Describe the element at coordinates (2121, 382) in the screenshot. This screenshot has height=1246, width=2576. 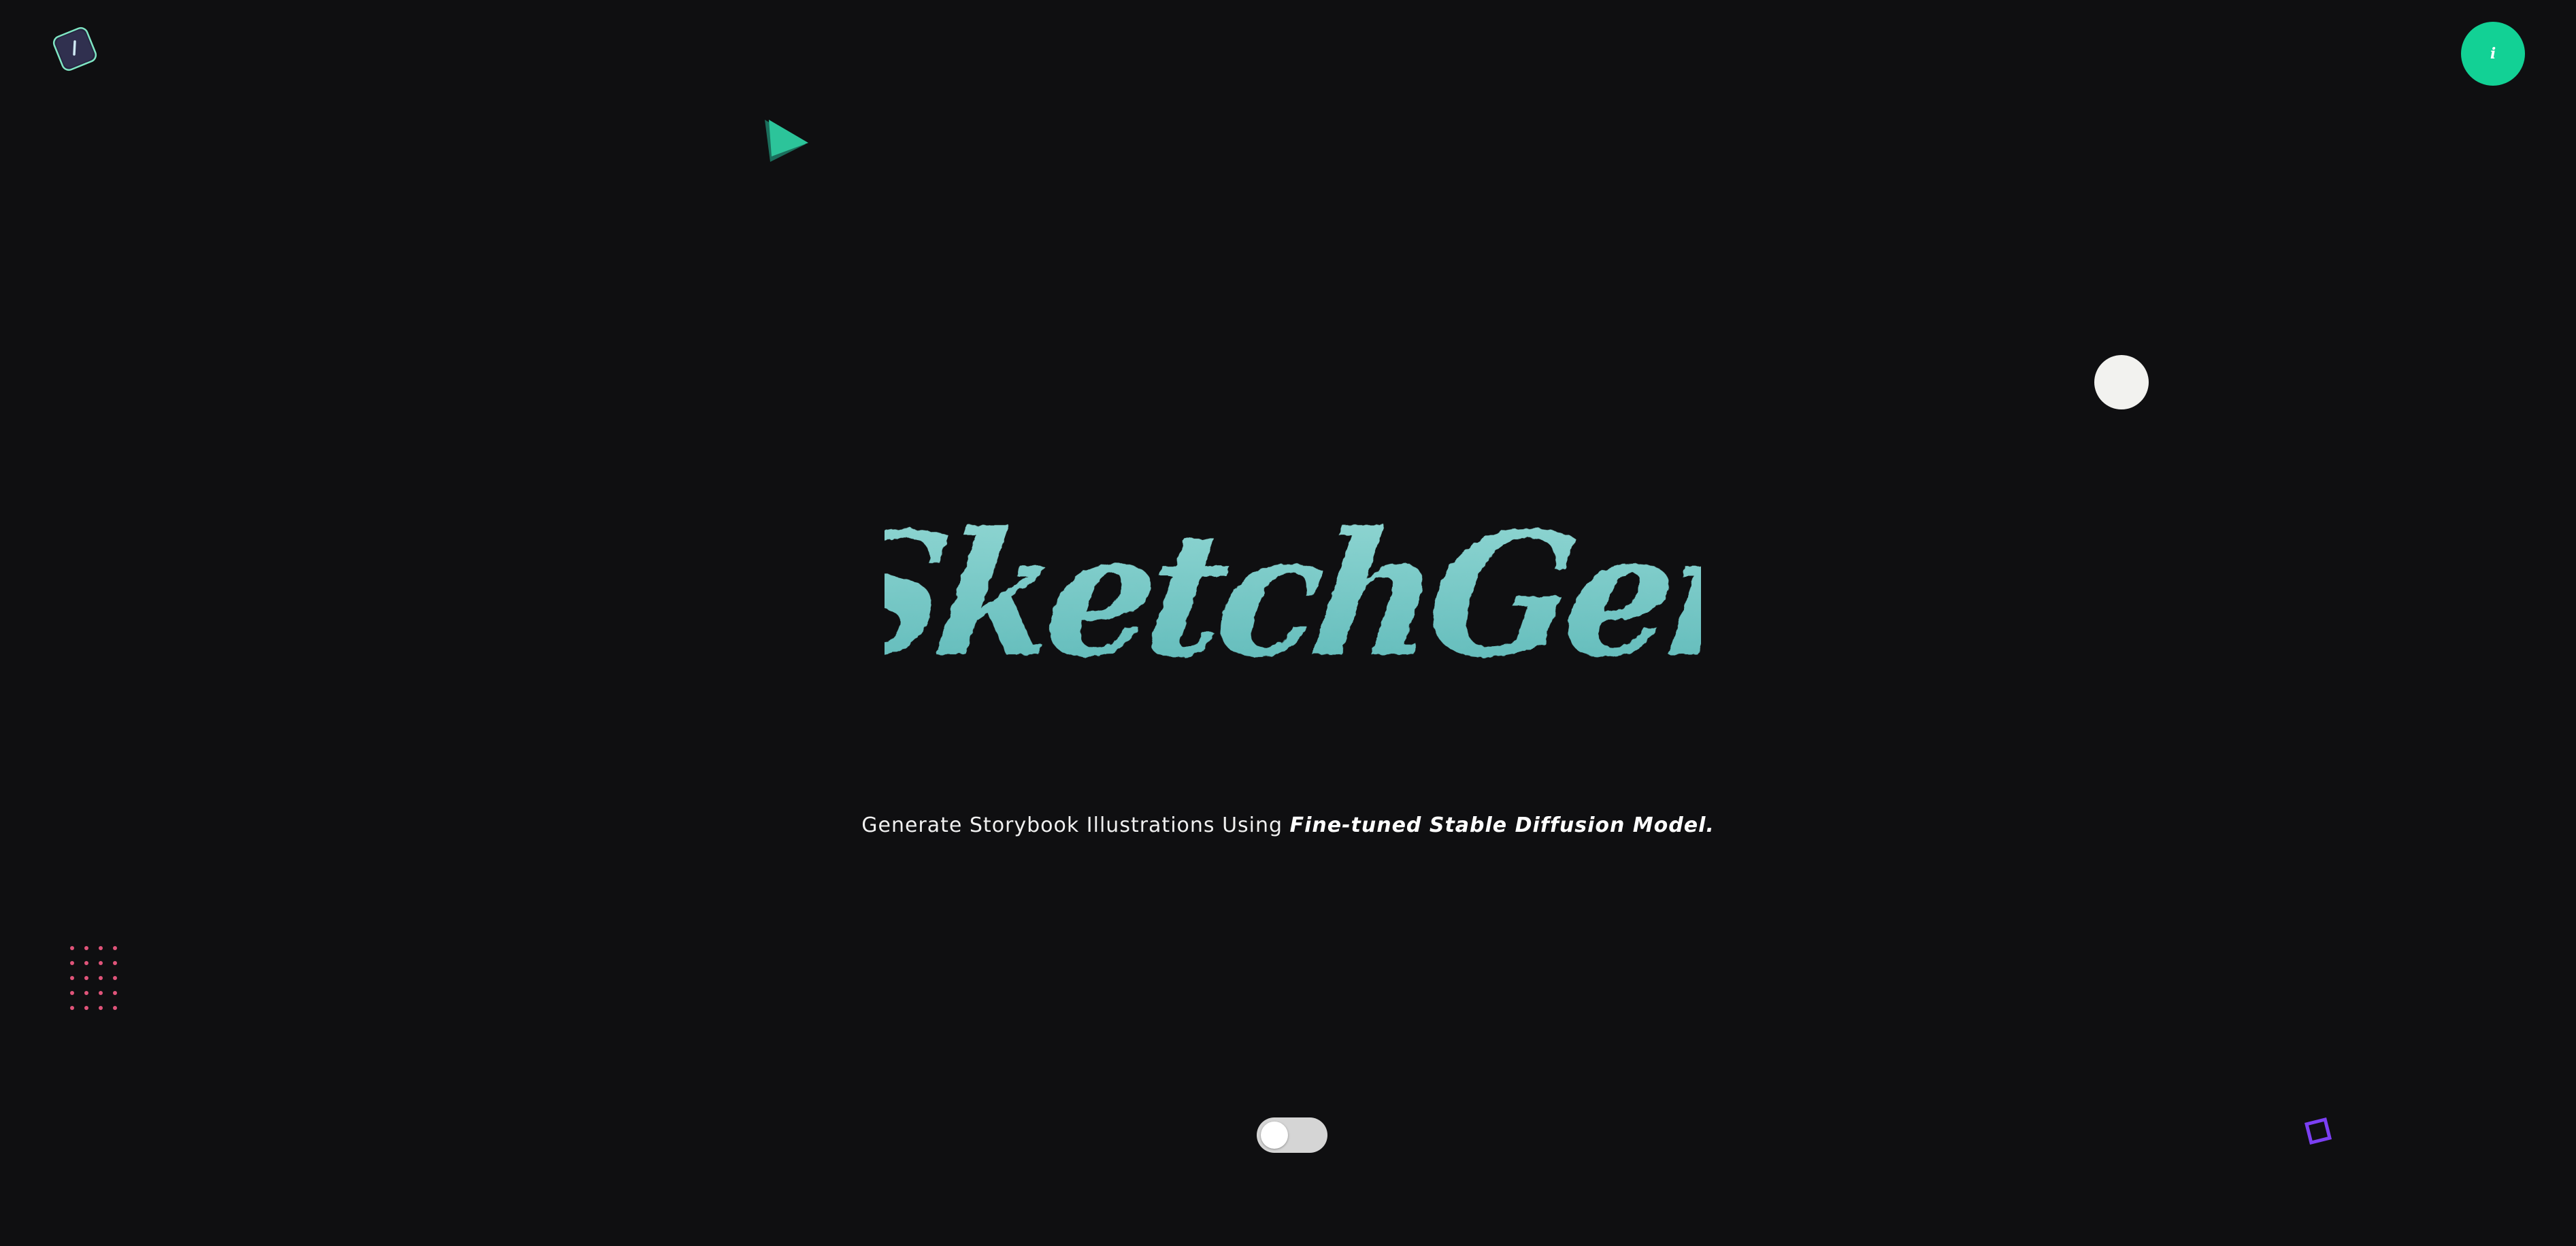
I see `decorative-circle` at that location.